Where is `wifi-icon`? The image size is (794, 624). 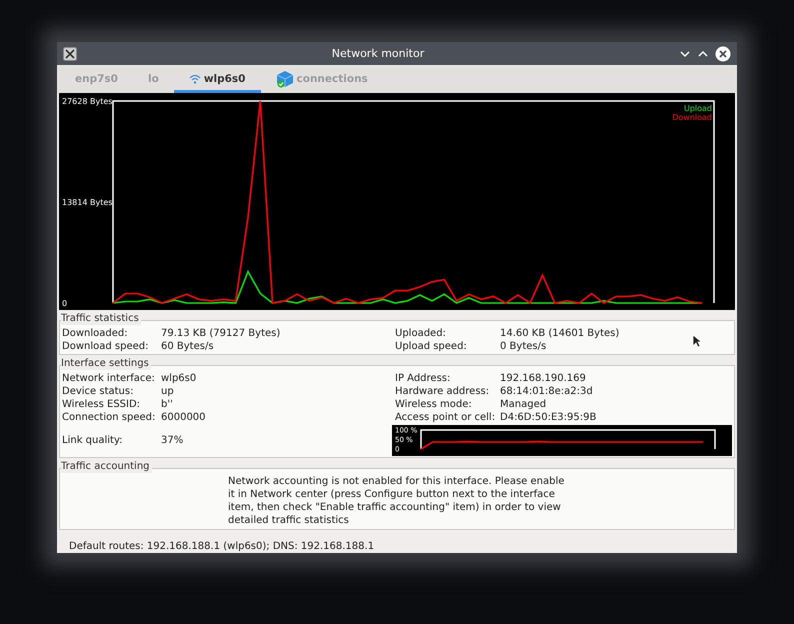 wifi-icon is located at coordinates (194, 79).